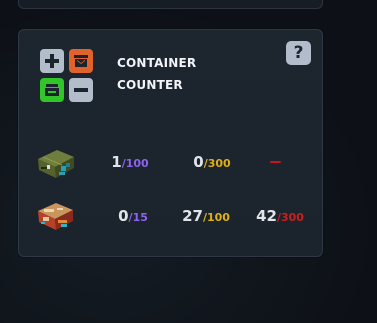  I want to click on stat-green-purple: 1/100, so click(129, 162).